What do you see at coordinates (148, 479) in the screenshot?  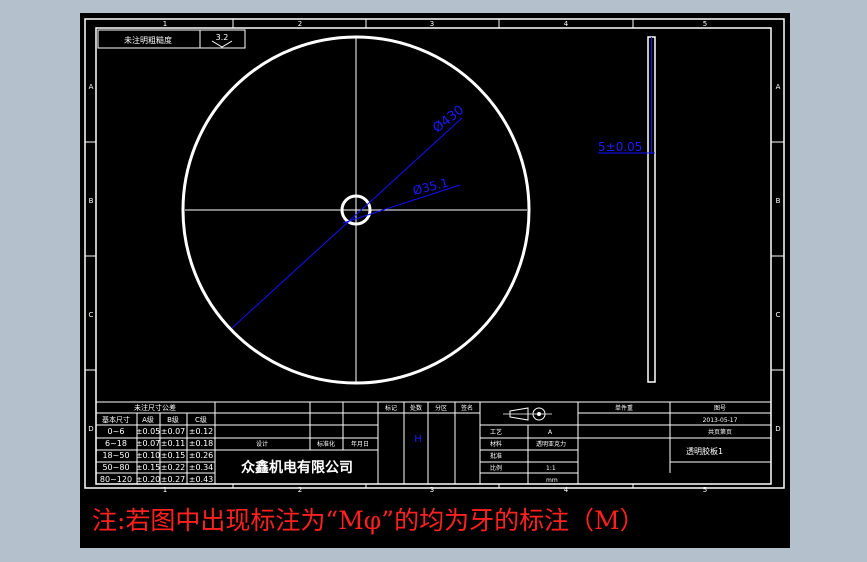 I see `tolerance-cell: ±0.20` at bounding box center [148, 479].